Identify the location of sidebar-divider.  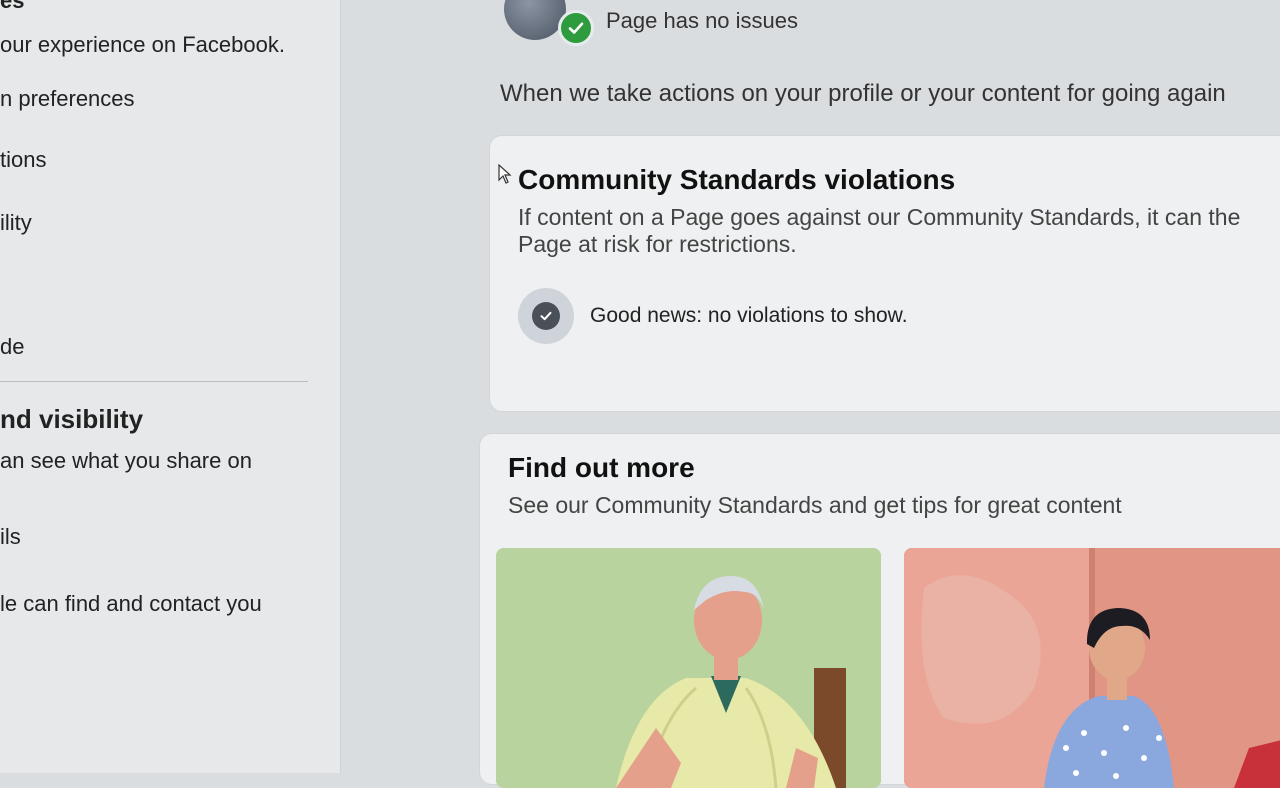
(154, 381).